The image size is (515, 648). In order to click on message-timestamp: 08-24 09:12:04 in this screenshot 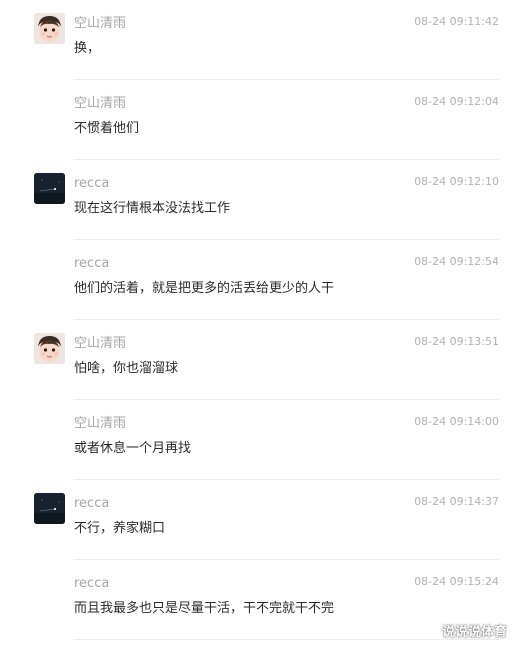, I will do `click(456, 101)`.